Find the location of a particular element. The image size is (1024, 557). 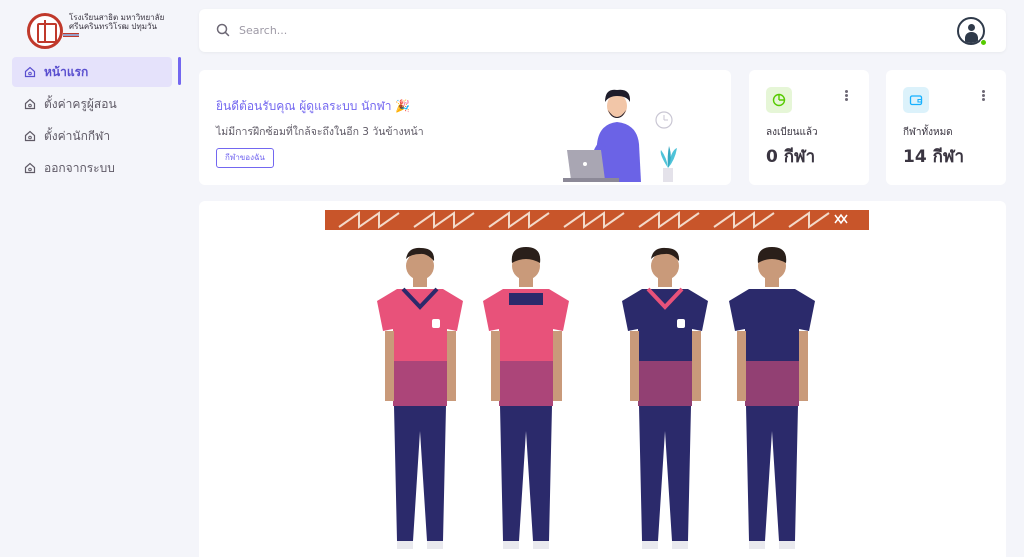

registered-sports-card: ลงเบียนแล้ว 0 กีฬา is located at coordinates (809, 127).